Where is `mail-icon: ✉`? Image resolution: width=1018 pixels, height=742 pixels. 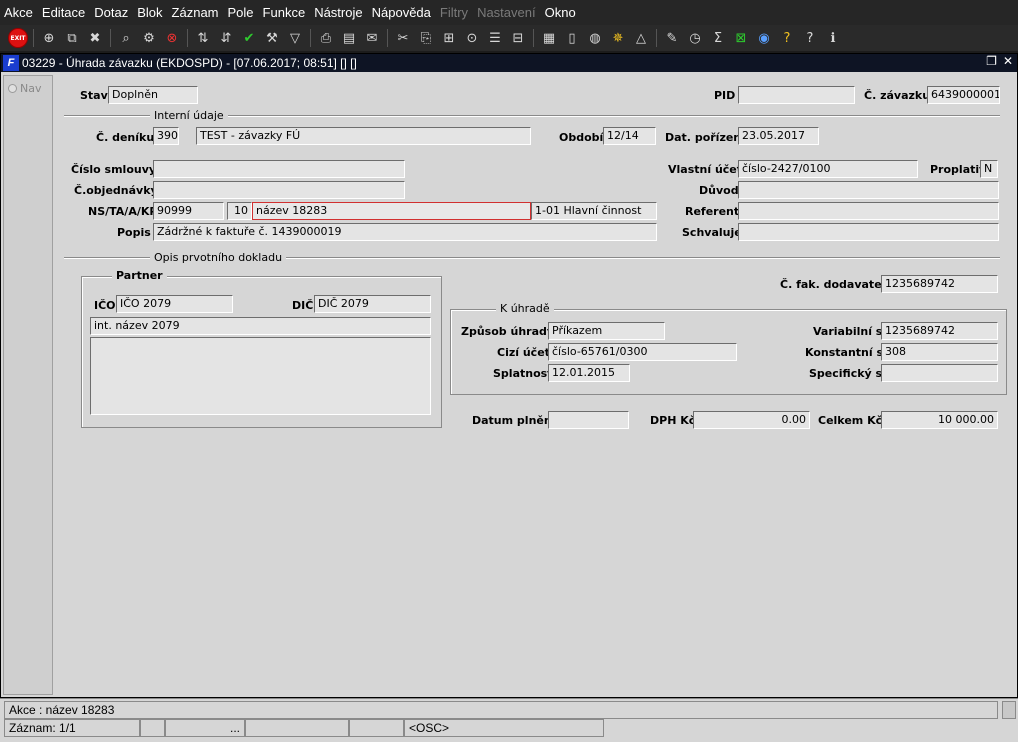 mail-icon: ✉ is located at coordinates (372, 38).